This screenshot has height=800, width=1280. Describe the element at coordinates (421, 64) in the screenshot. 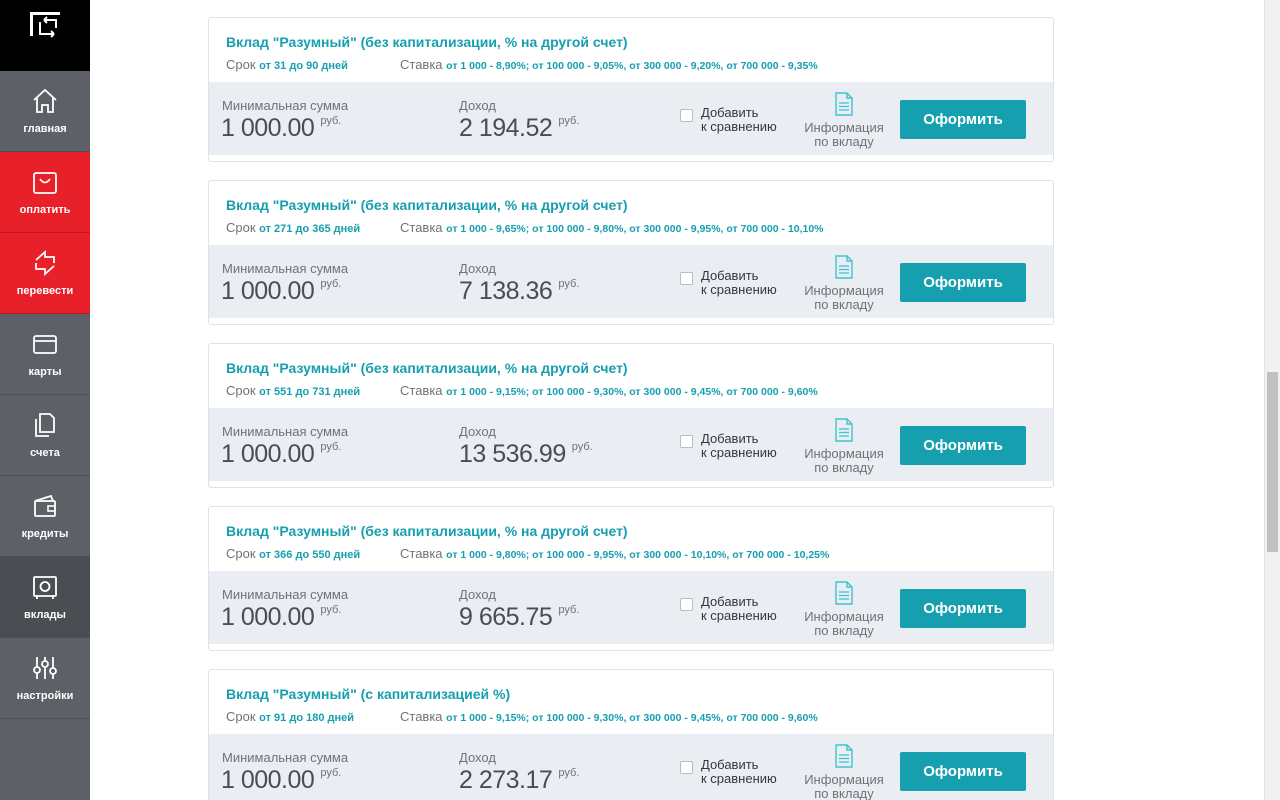

I see `rate-label: Ставка` at that location.